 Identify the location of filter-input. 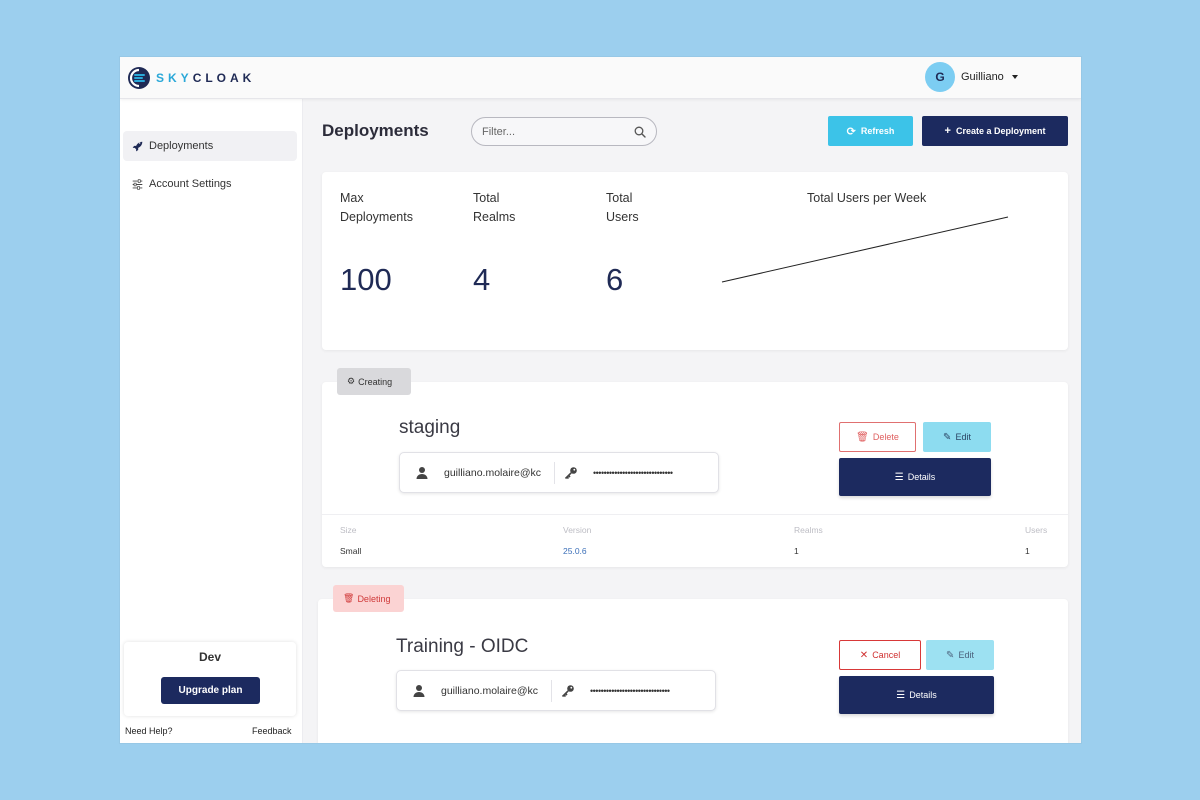
(558, 131).